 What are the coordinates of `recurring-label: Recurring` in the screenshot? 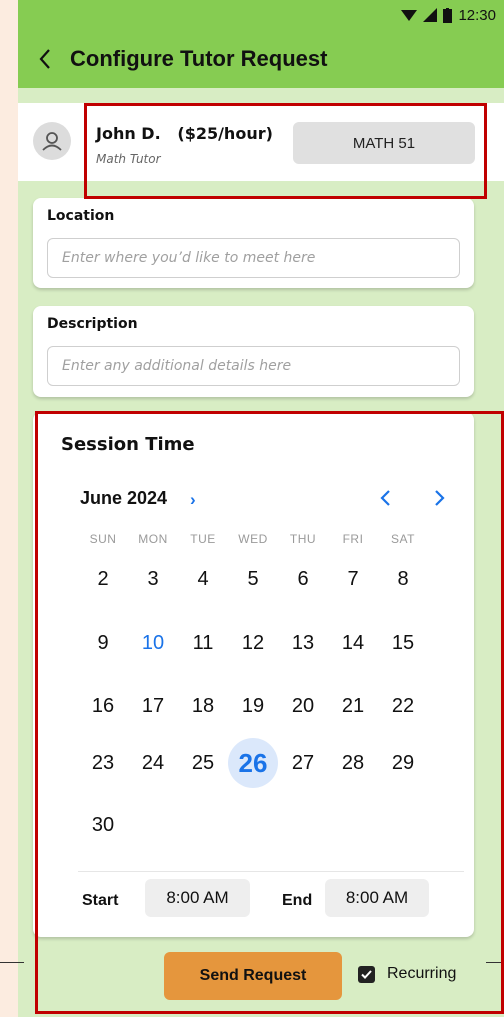 It's located at (422, 973).